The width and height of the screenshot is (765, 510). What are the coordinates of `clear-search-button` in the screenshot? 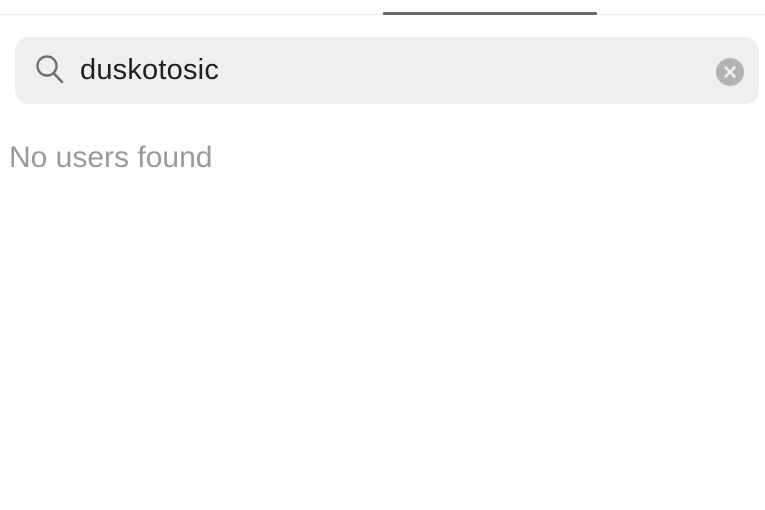 It's located at (730, 72).